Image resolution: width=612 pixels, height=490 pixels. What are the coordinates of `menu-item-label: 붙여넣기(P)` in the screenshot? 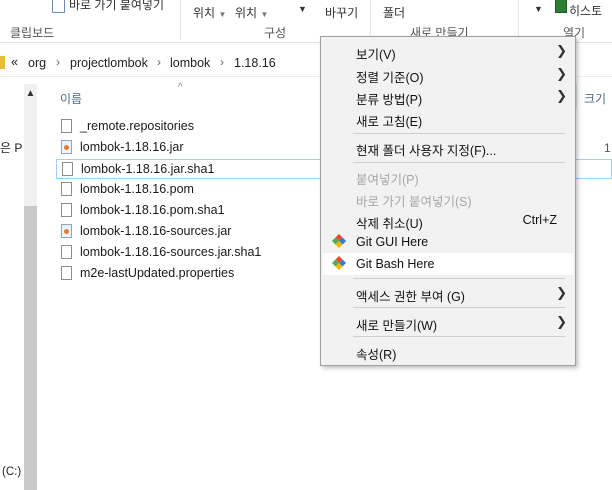 It's located at (387, 180).